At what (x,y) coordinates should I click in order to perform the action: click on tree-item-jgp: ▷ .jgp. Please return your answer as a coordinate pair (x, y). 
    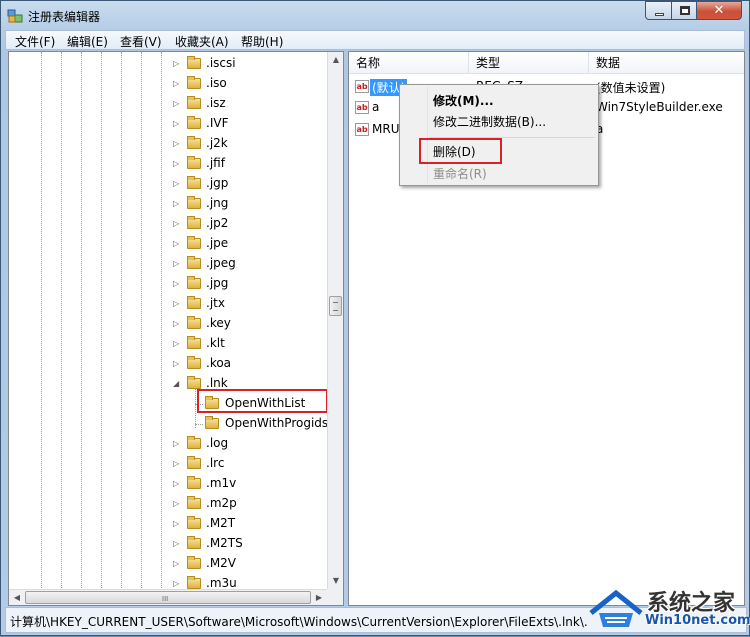
    Looking at the image, I should click on (168, 184).